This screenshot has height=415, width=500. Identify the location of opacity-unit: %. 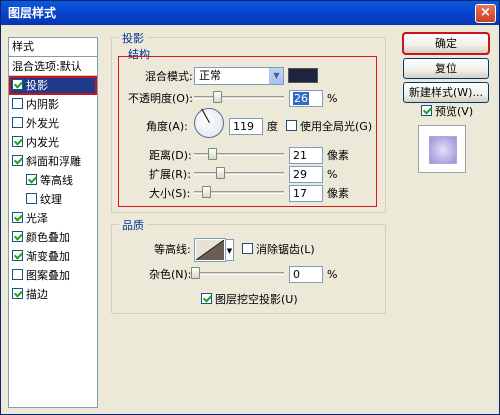
(332, 98).